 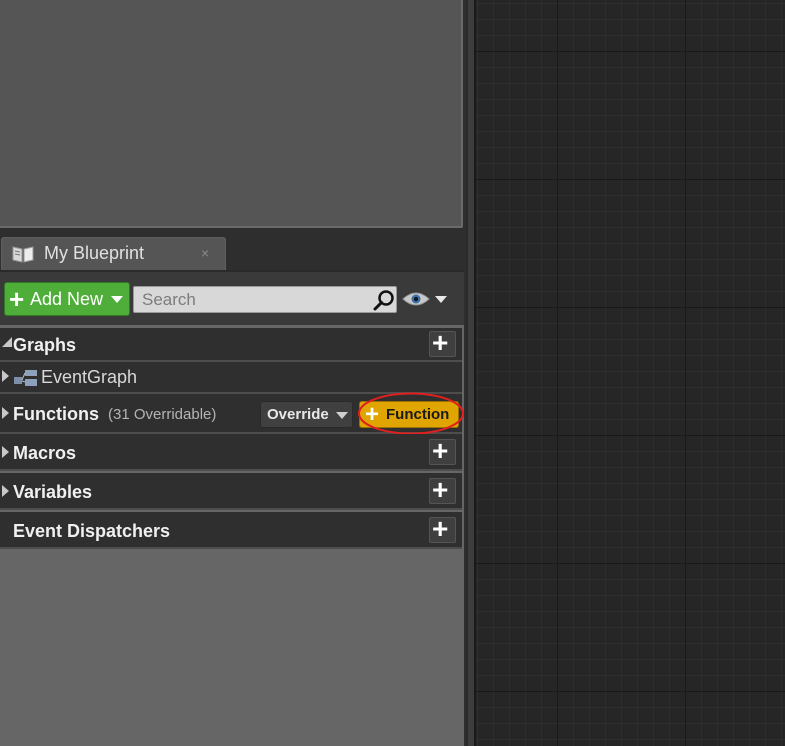 What do you see at coordinates (162, 414) in the screenshot?
I see `overridable-count: (31 Overridable)` at bounding box center [162, 414].